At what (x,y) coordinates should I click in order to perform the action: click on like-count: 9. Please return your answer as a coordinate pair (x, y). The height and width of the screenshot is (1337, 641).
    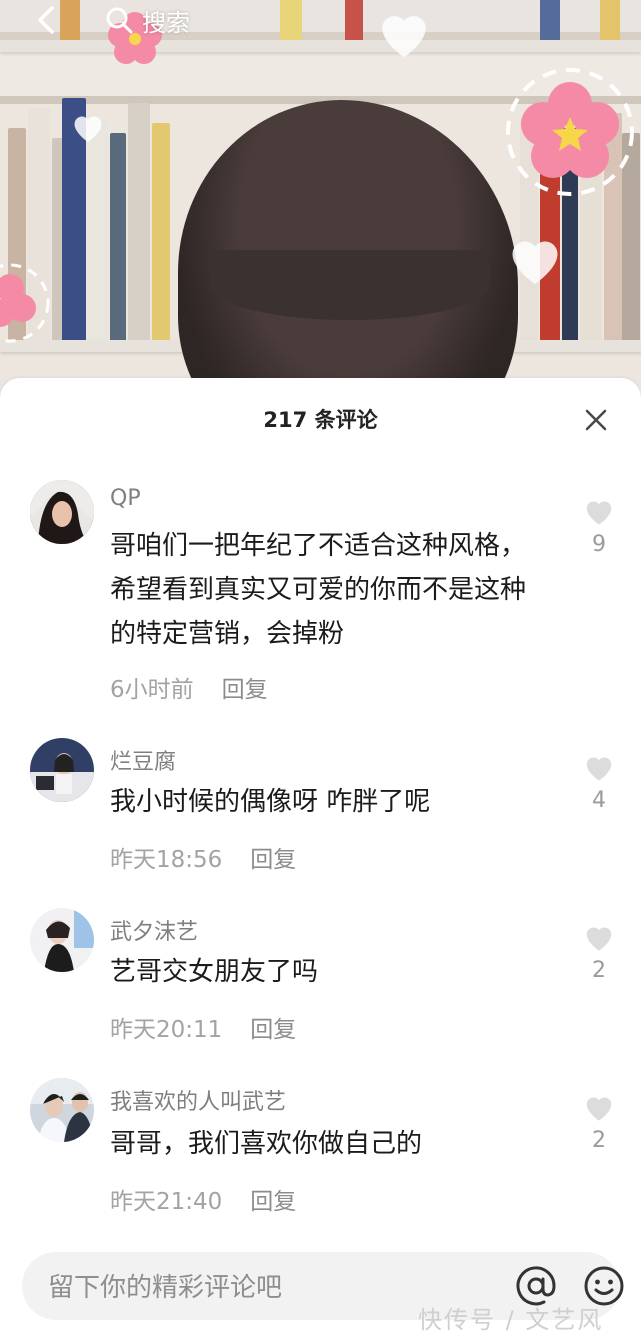
    Looking at the image, I should click on (599, 544).